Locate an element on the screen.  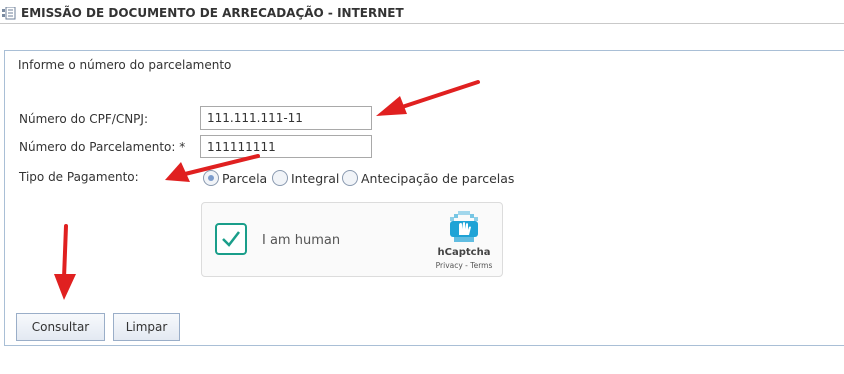
arrow-annotation-tipo is located at coordinates (212, 168).